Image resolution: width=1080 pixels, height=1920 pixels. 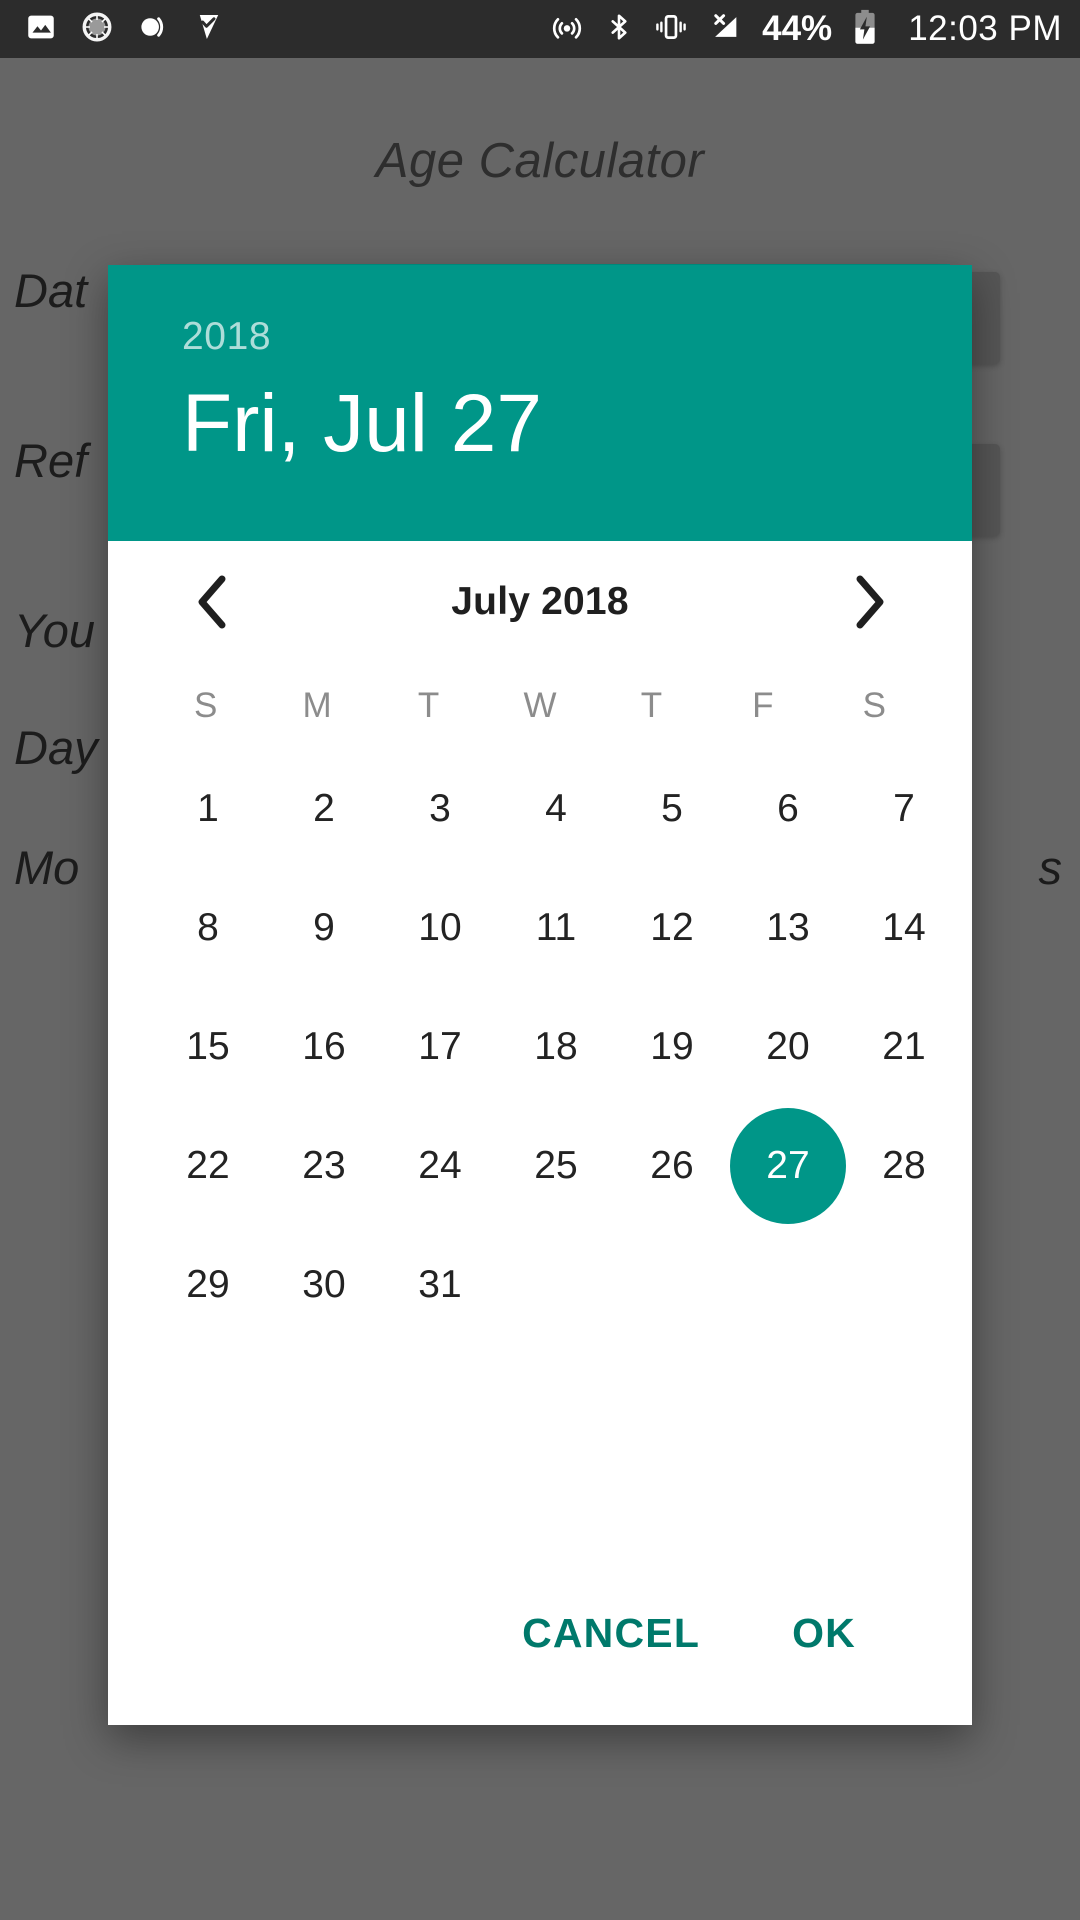 I want to click on calendar-day: 22, so click(x=208, y=1165).